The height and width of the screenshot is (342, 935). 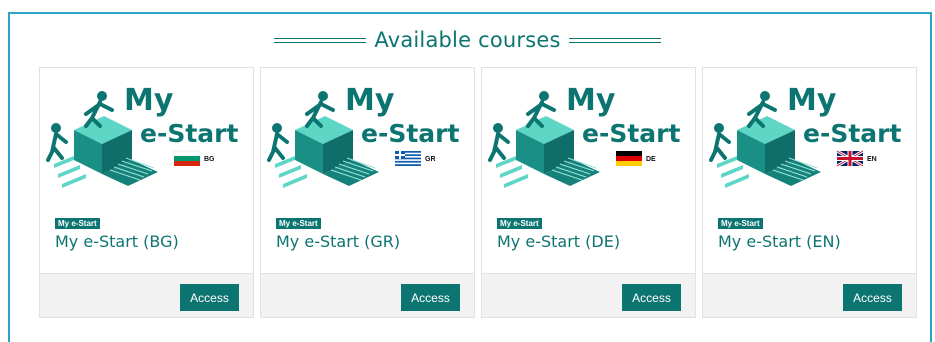 I want to click on course-title: My e-Start (BG), so click(x=117, y=241).